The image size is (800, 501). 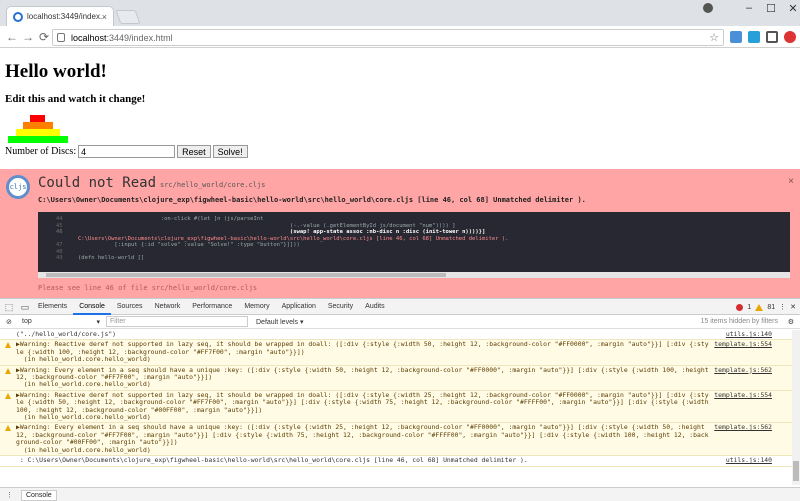 I want to click on more-menu-icon: ⋮, so click(x=782, y=307).